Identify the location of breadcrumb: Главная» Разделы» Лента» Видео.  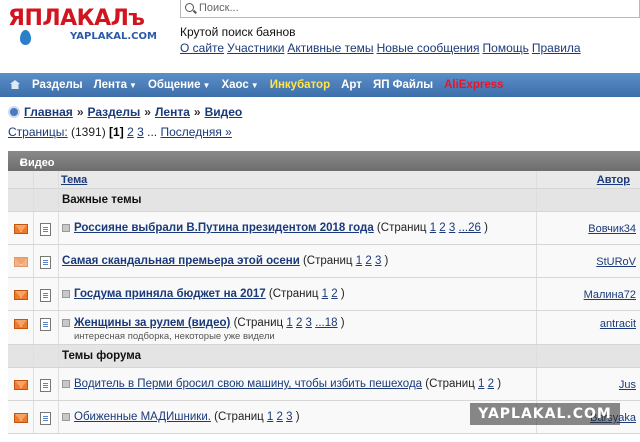
(125, 112).